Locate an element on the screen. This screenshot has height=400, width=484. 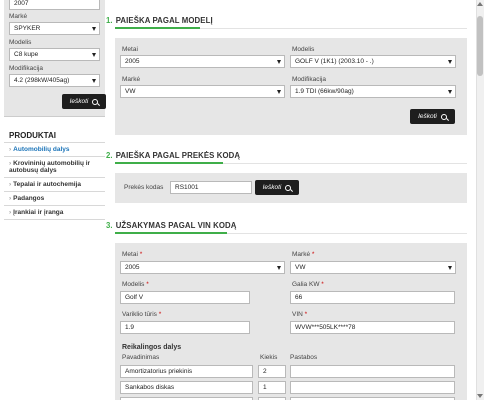
section1-number: 1. is located at coordinates (109, 20).